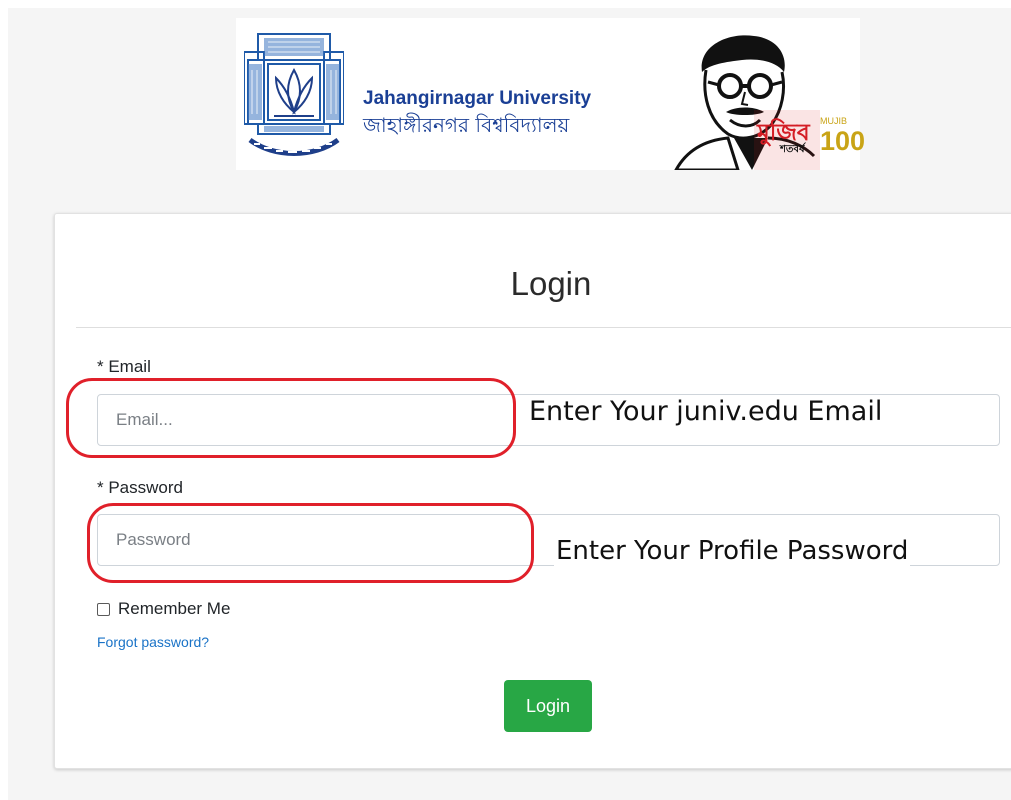 The height and width of the screenshot is (800, 1011). I want to click on remember-me-checkbox, so click(103, 609).